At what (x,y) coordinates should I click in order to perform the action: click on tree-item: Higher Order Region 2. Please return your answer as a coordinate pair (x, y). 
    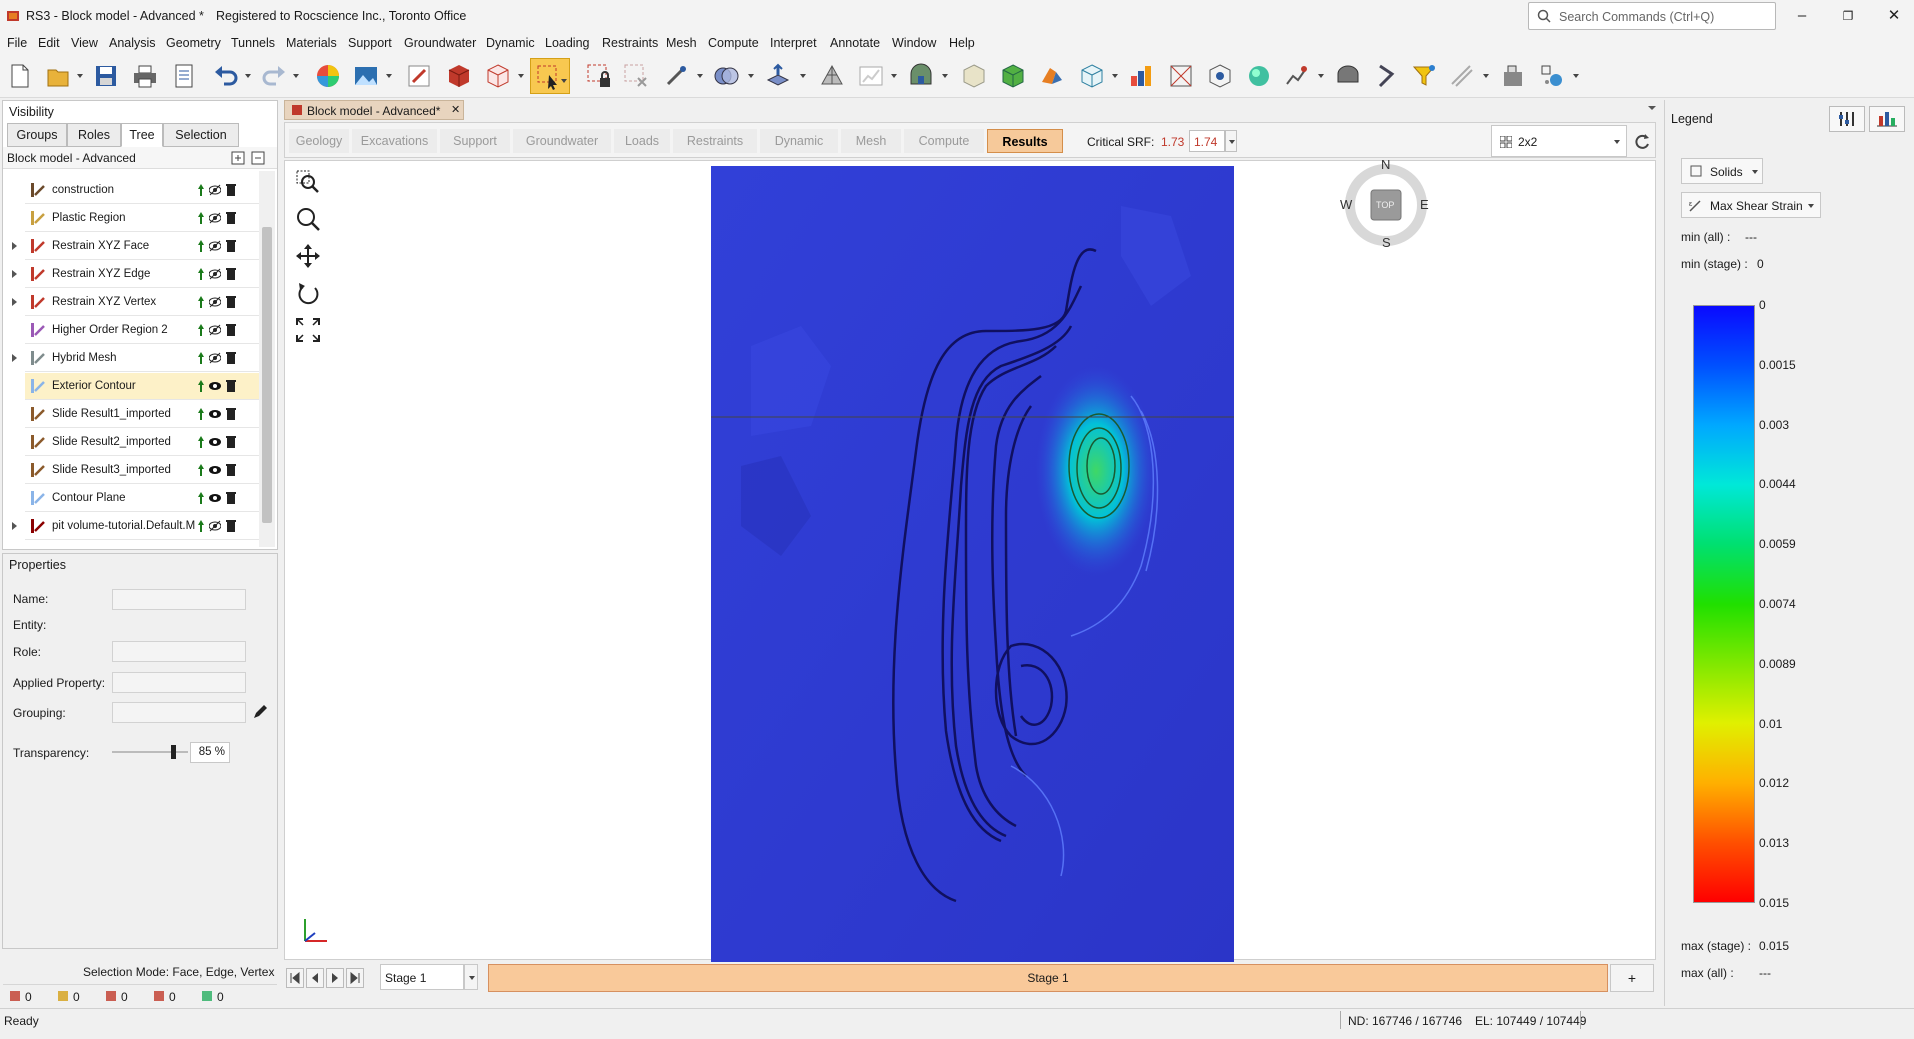
    Looking at the image, I should click on (142, 330).